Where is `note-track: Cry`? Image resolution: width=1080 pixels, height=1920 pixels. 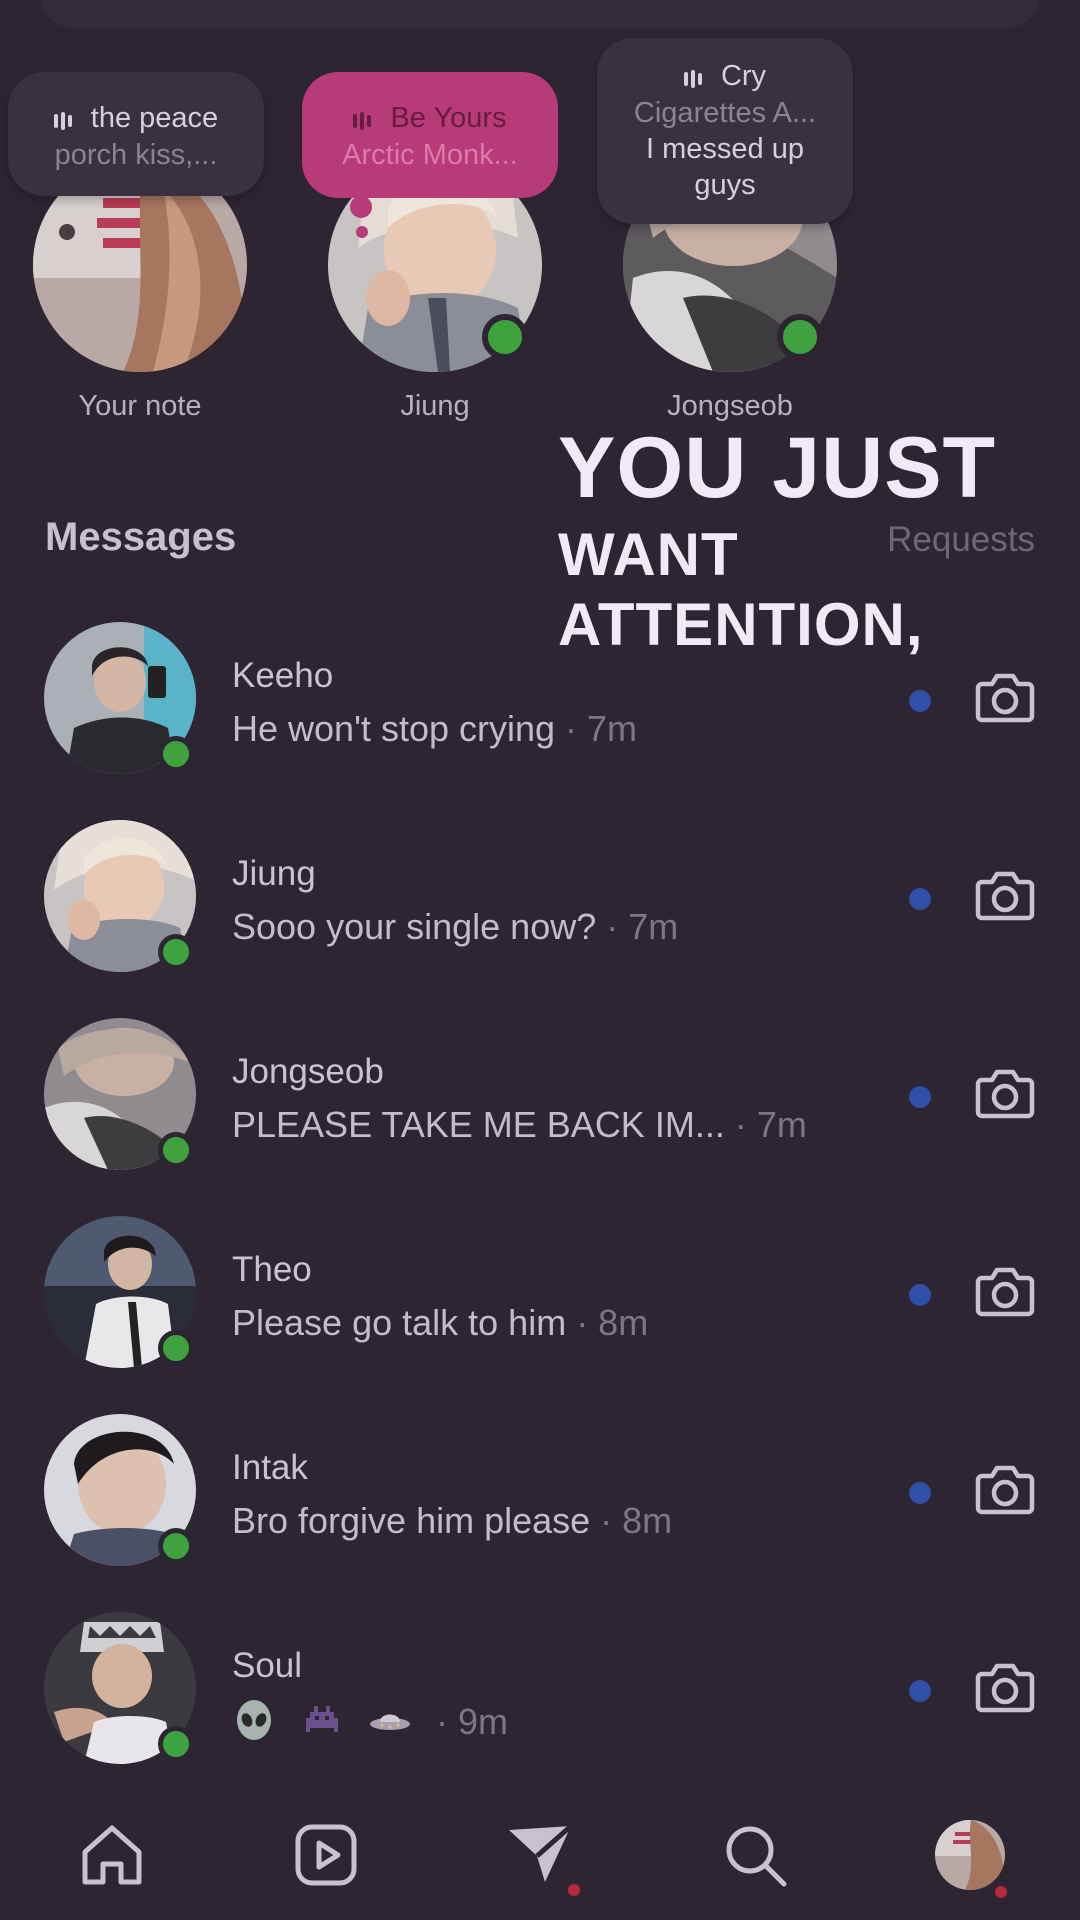
note-track: Cry is located at coordinates (743, 76).